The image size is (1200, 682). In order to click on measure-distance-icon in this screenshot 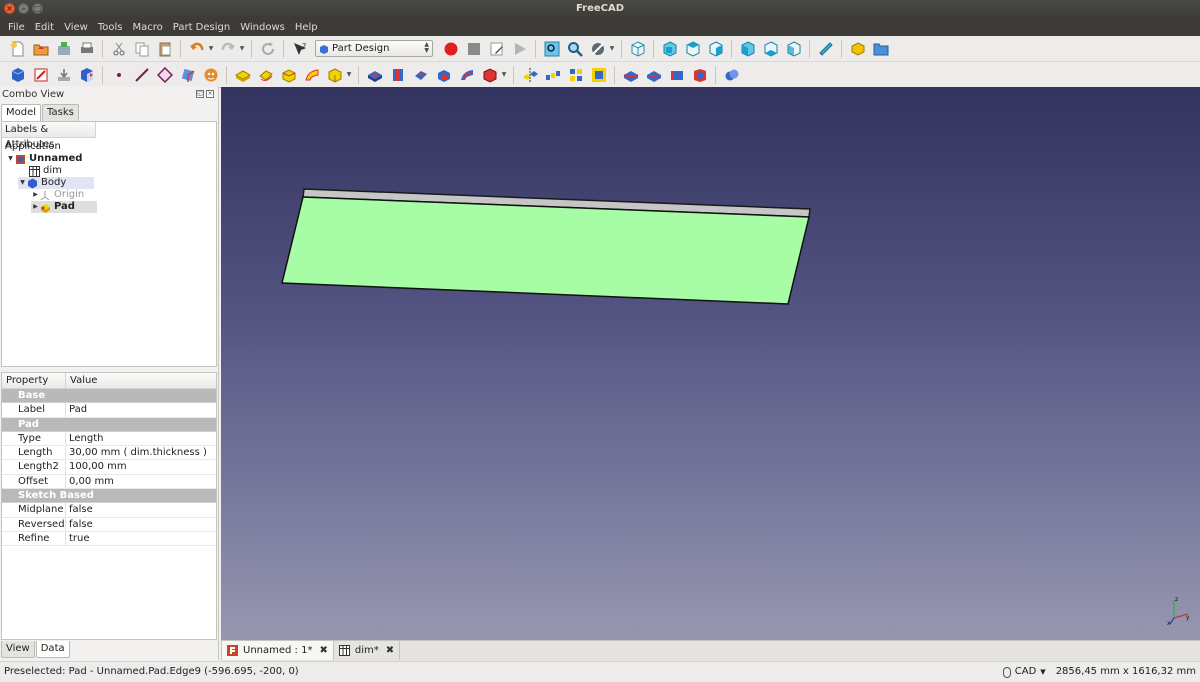, I will do `click(826, 49)`.